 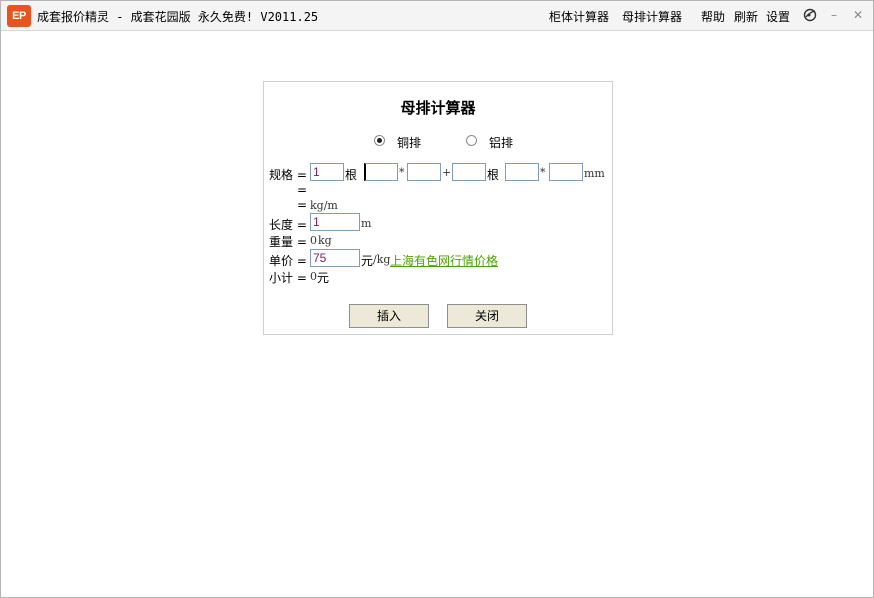 What do you see at coordinates (409, 143) in the screenshot?
I see `copper-label: 铜排` at bounding box center [409, 143].